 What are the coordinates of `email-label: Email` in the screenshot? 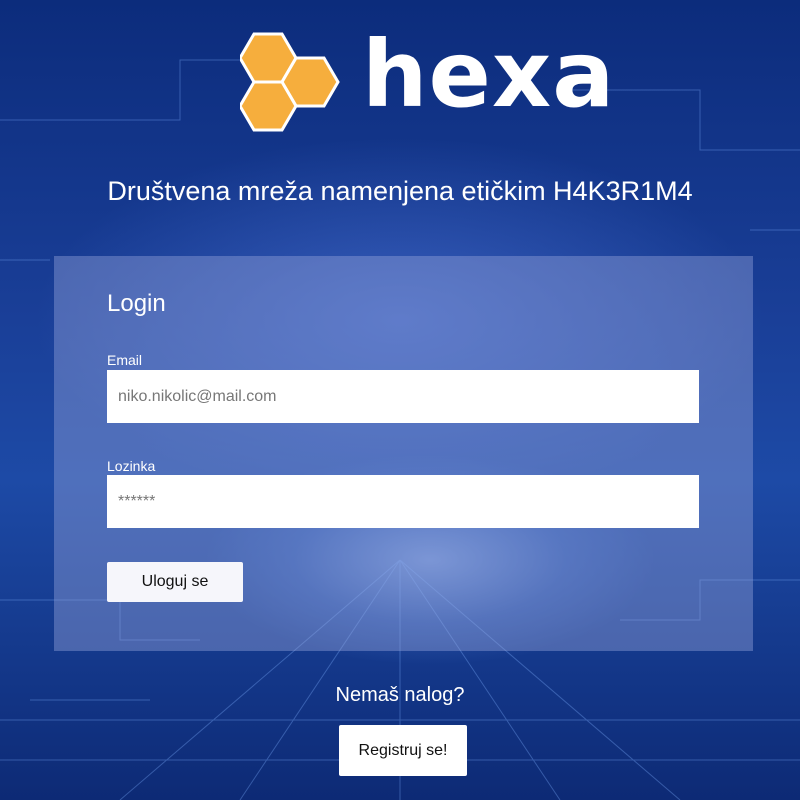 It's located at (125, 360).